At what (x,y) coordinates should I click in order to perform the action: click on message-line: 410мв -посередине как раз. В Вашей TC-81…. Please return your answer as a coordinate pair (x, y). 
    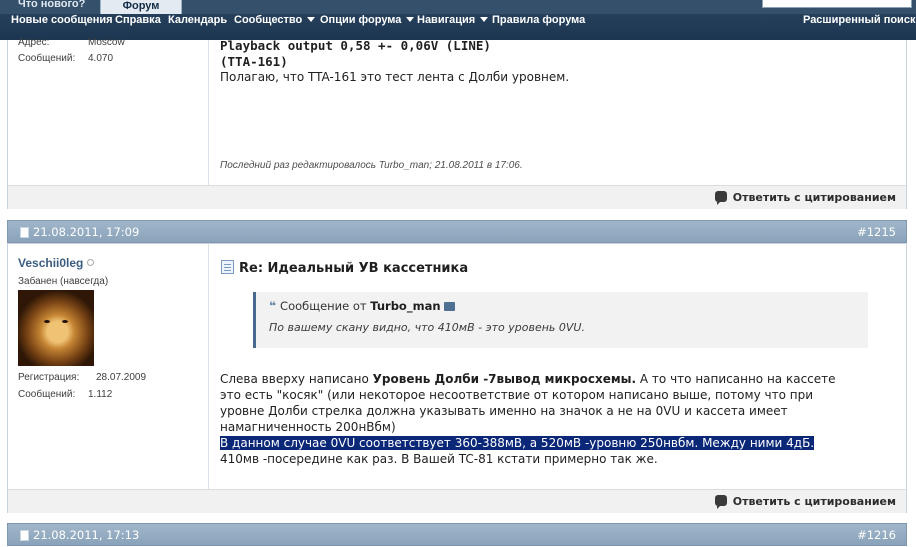
    Looking at the image, I should click on (439, 459).